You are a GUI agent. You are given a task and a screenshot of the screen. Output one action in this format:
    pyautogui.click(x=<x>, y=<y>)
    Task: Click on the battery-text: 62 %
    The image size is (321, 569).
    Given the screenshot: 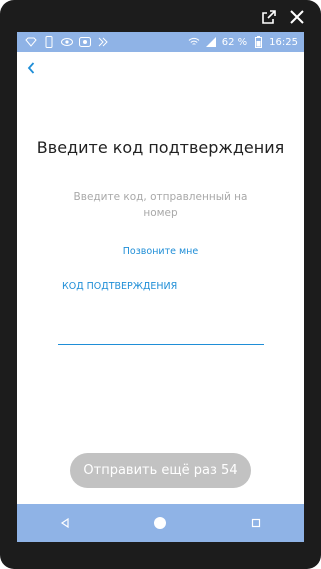 What is the action you would take?
    pyautogui.click(x=234, y=42)
    